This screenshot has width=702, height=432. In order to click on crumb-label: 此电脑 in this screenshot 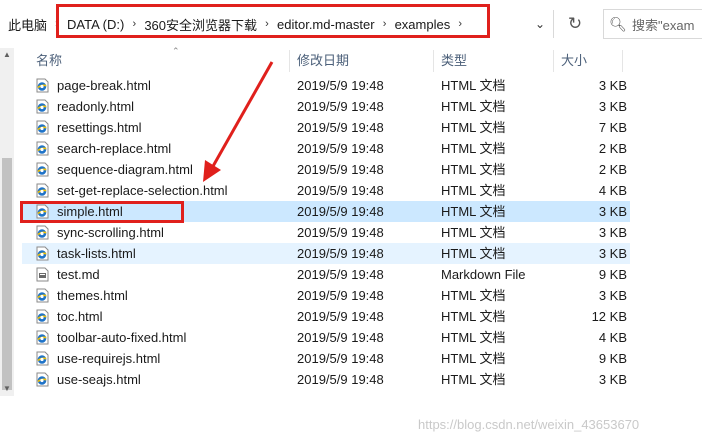, I will do `click(28, 25)`.